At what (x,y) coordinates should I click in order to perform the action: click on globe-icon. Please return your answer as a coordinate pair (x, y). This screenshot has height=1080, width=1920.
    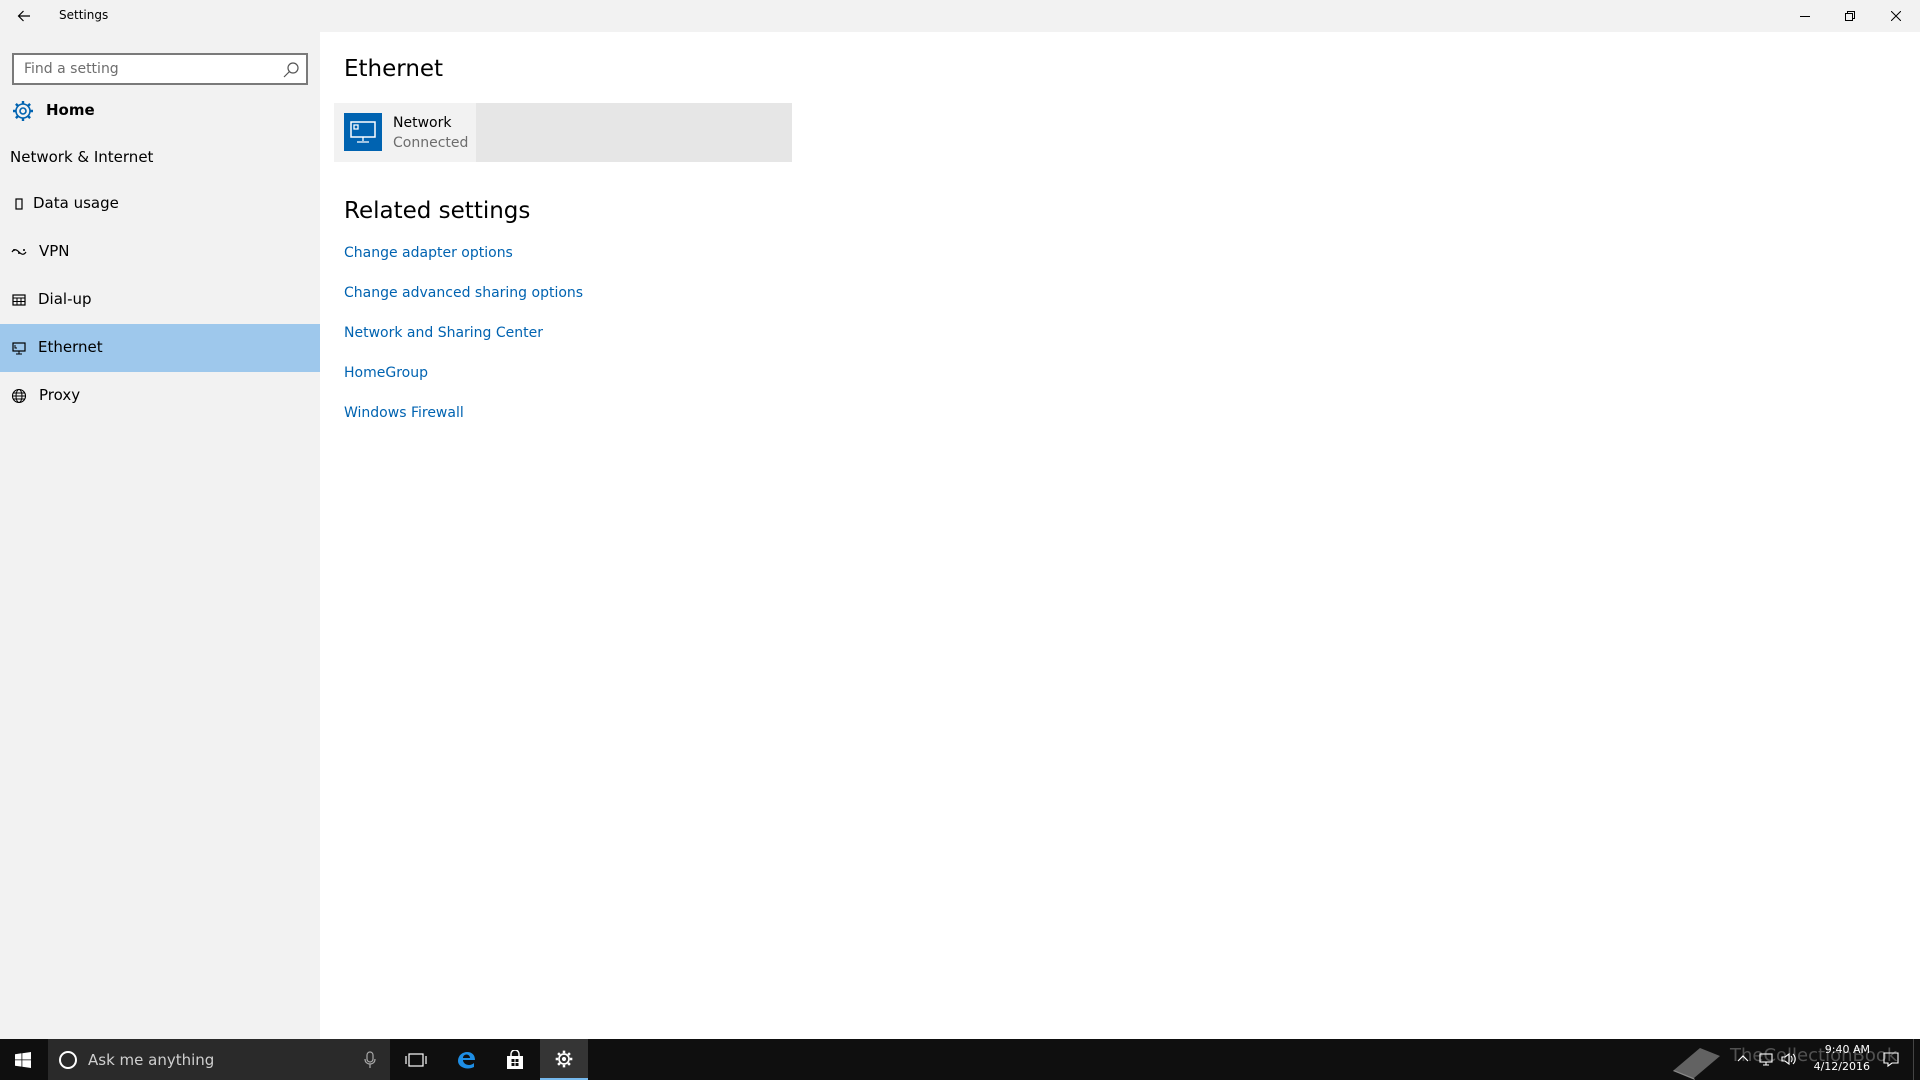
    Looking at the image, I should click on (19, 396).